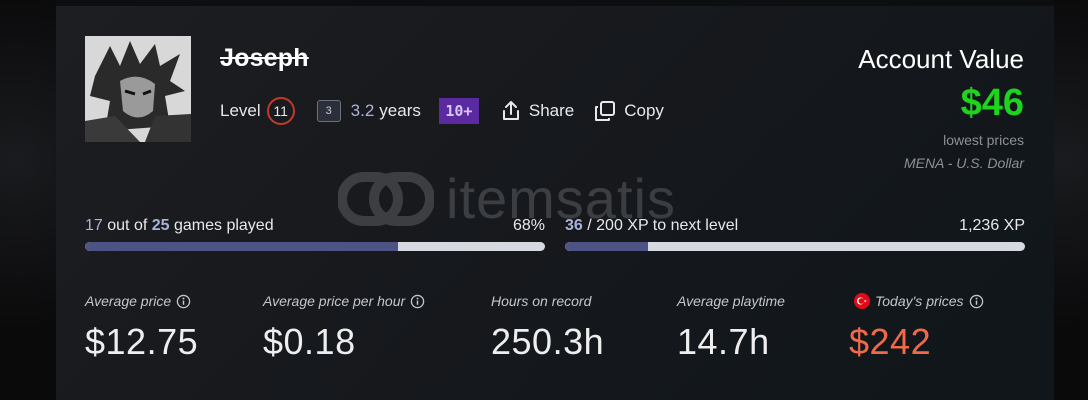 This screenshot has height=400, width=1088. I want to click on games-total-count: 25, so click(160, 225).